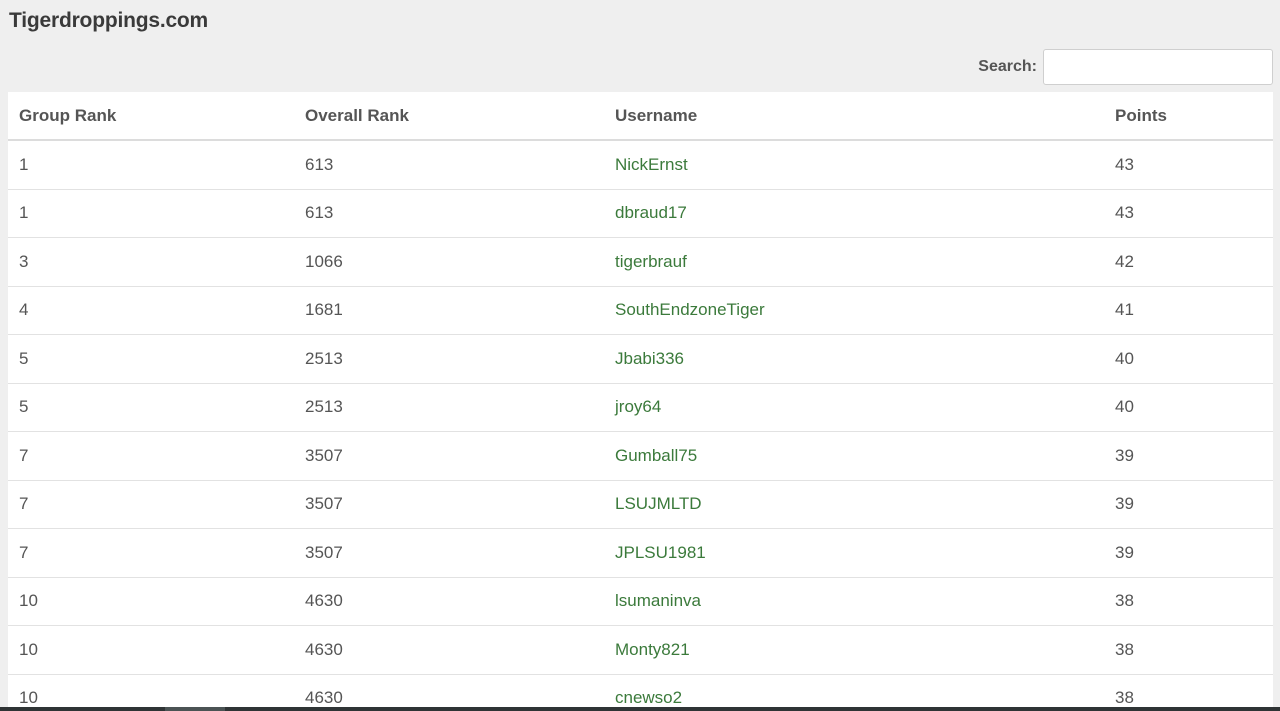 The width and height of the screenshot is (1280, 711). What do you see at coordinates (854, 359) in the screenshot?
I see `username-link: Jbabi336` at bounding box center [854, 359].